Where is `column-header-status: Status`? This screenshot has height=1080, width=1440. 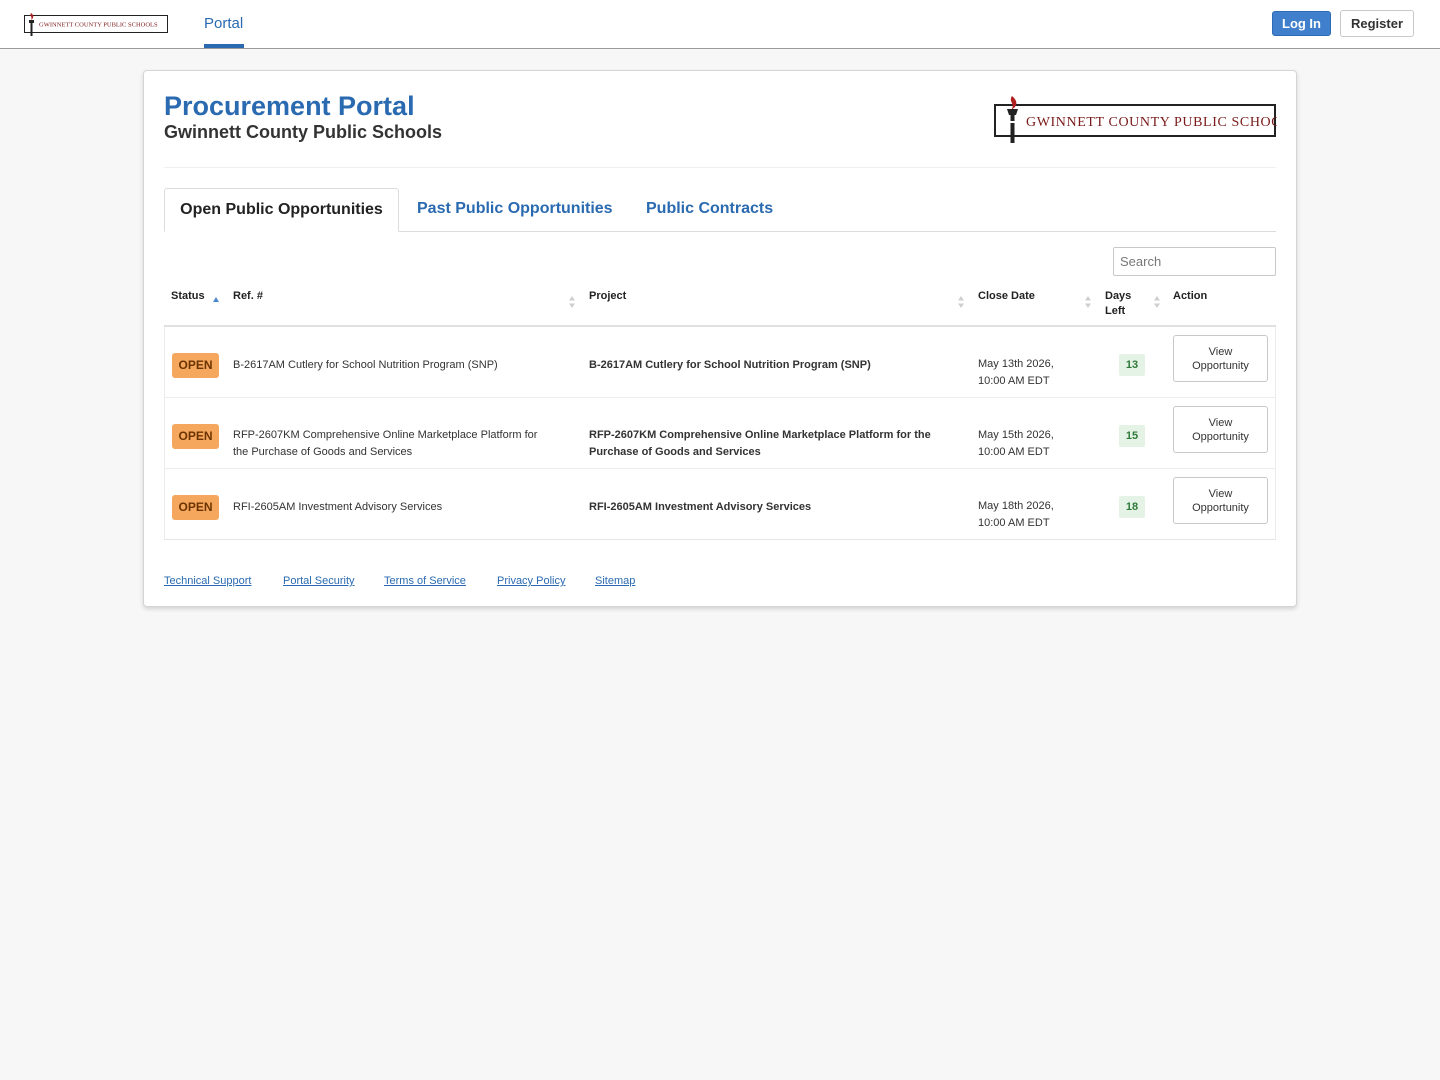 column-header-status: Status is located at coordinates (188, 296).